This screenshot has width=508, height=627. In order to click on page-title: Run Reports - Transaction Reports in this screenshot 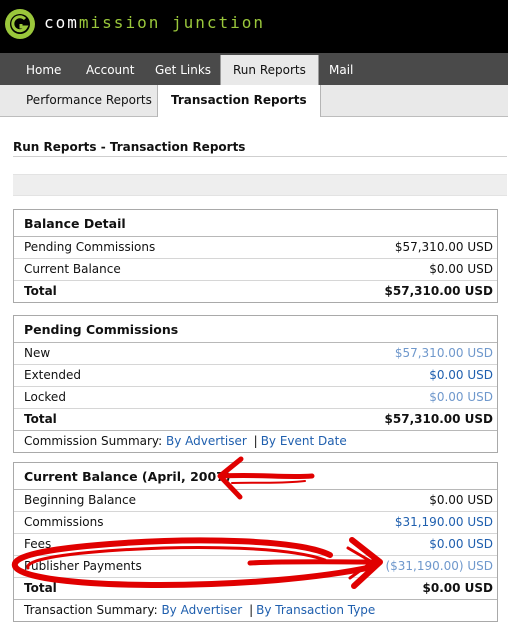, I will do `click(129, 147)`.